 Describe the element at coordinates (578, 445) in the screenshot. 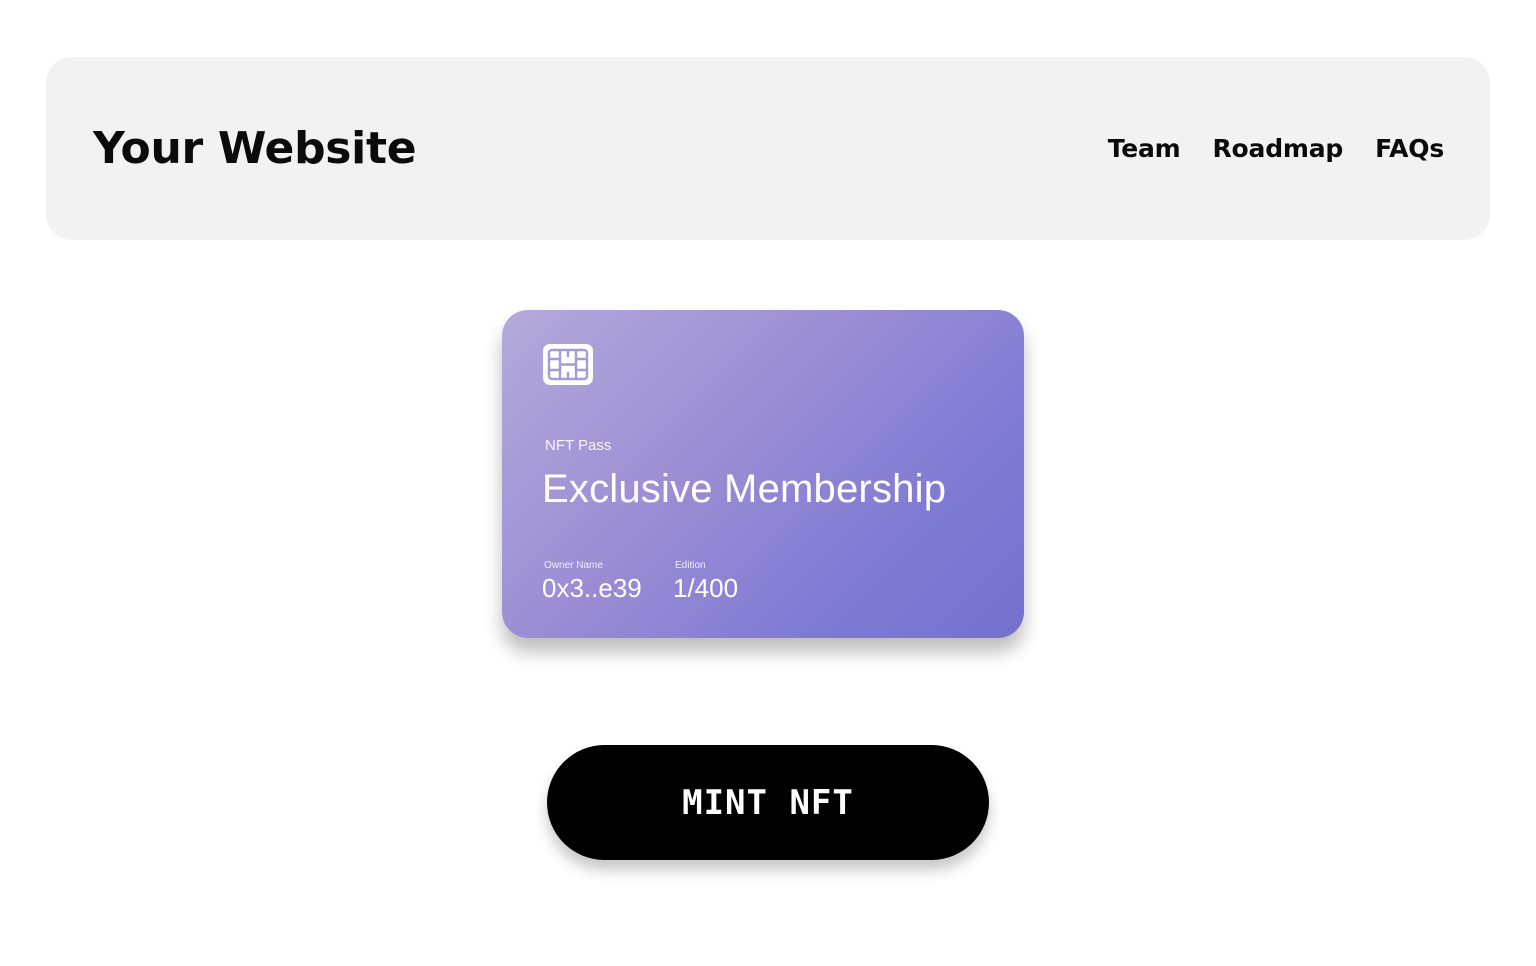

I see `card-kicker: NFT Pass` at that location.